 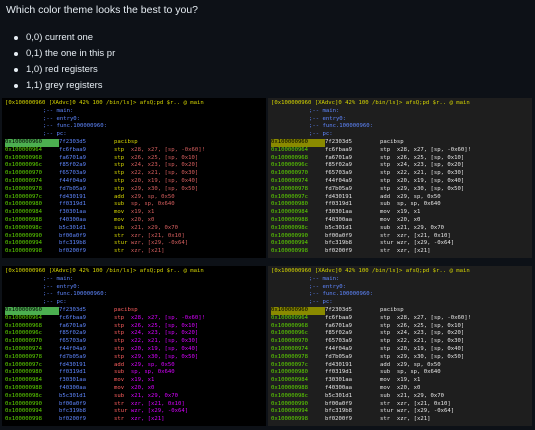 What do you see at coordinates (338, 157) in the screenshot?
I see `disasm-bytes: fa6701a9` at bounding box center [338, 157].